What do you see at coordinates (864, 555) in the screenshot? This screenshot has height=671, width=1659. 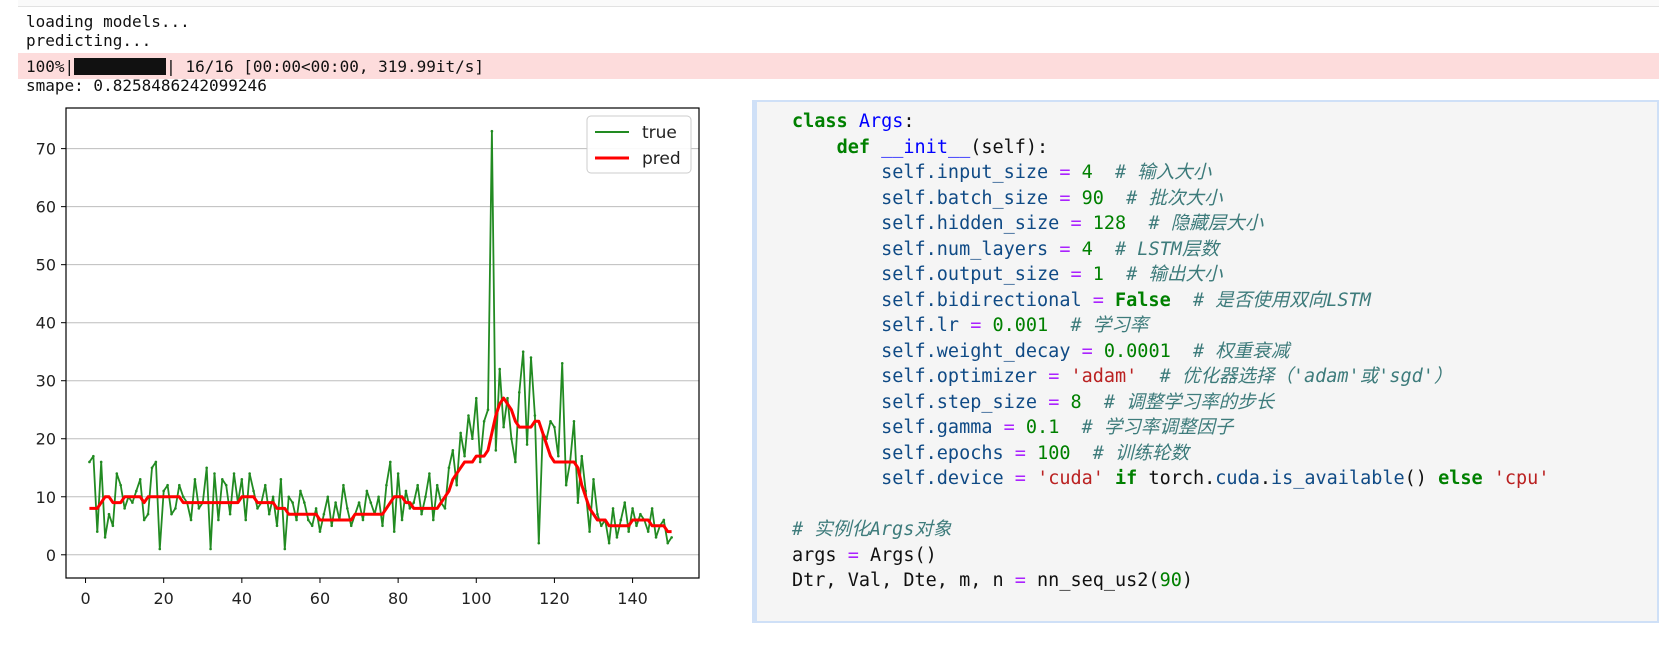 I see `code-line-18: args = Args()` at bounding box center [864, 555].